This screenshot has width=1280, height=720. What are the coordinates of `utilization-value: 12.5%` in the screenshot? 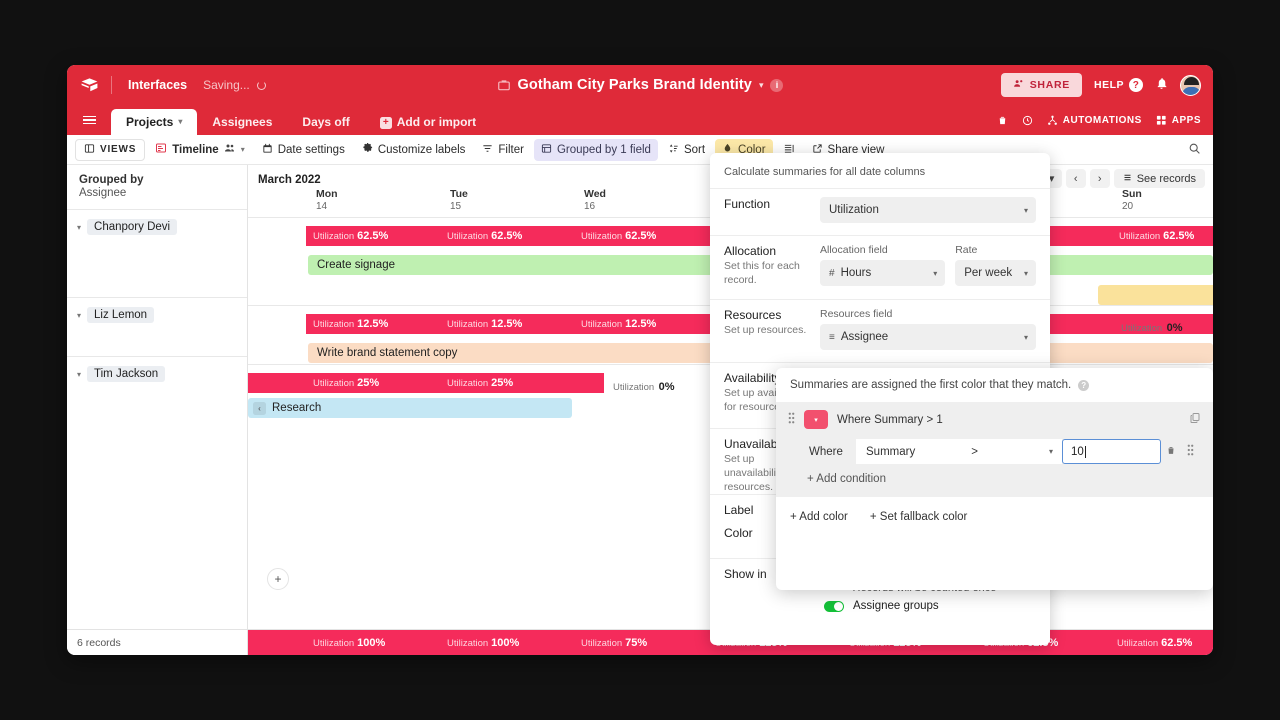 It's located at (507, 324).